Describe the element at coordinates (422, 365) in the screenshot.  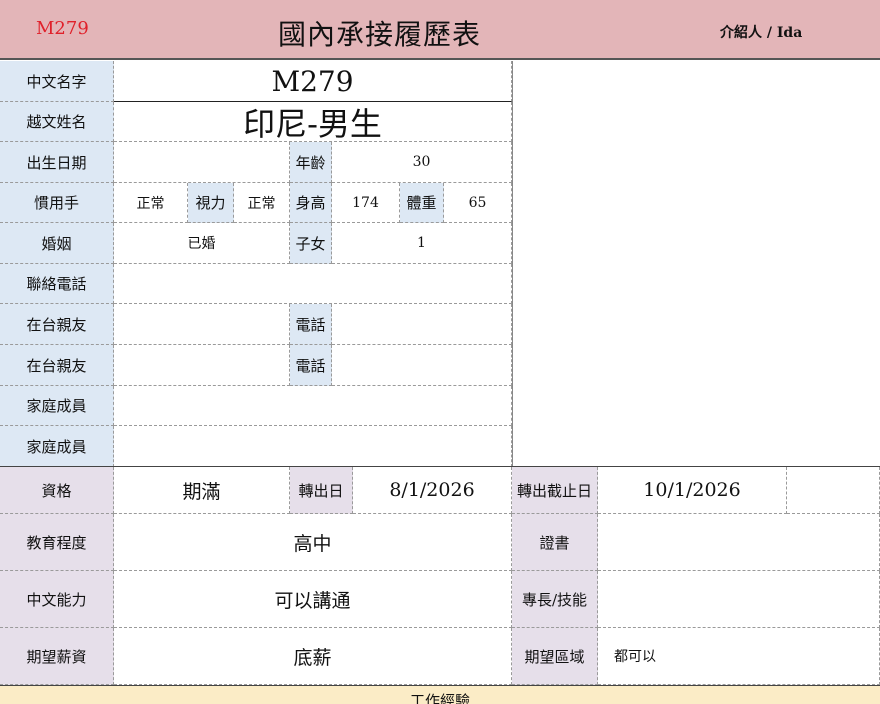
I see `relative-2-phone-value` at that location.